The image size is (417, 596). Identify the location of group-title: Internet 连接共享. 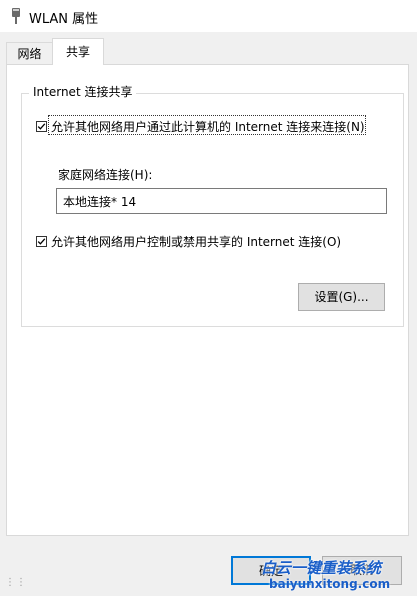
(83, 91).